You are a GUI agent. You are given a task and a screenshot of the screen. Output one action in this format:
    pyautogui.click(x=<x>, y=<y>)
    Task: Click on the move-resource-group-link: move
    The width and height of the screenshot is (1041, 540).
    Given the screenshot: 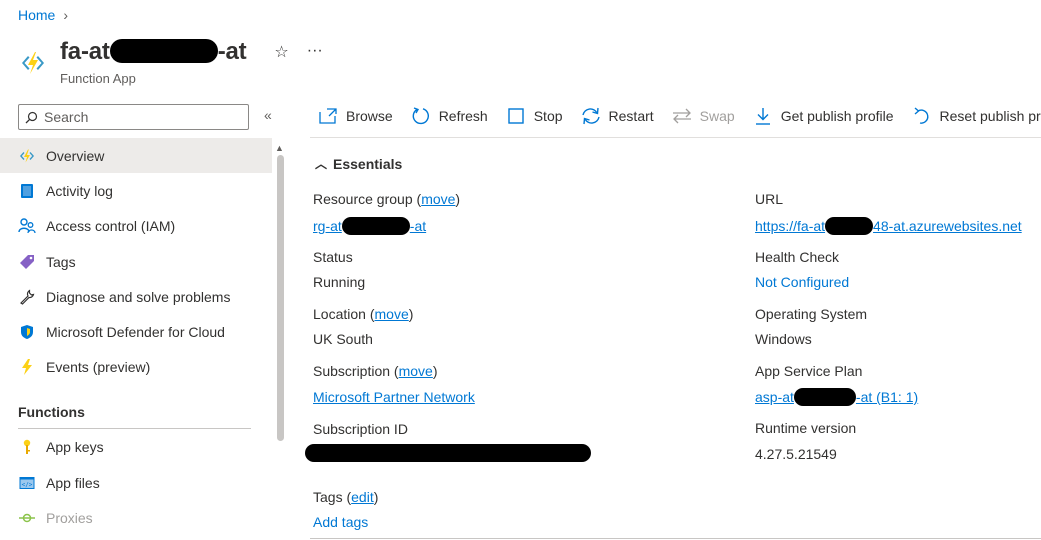 What is the action you would take?
    pyautogui.click(x=438, y=199)
    